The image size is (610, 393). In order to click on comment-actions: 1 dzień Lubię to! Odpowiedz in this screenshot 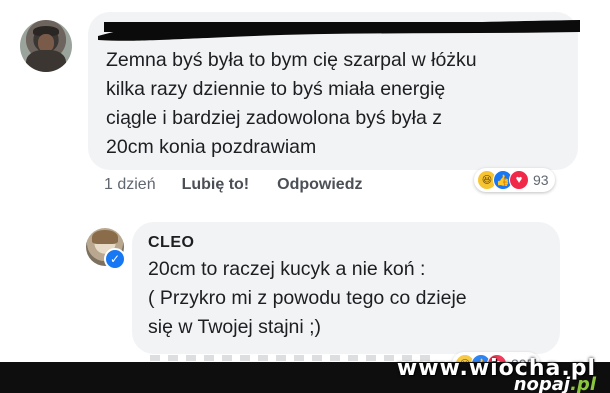, I will do `click(233, 185)`.